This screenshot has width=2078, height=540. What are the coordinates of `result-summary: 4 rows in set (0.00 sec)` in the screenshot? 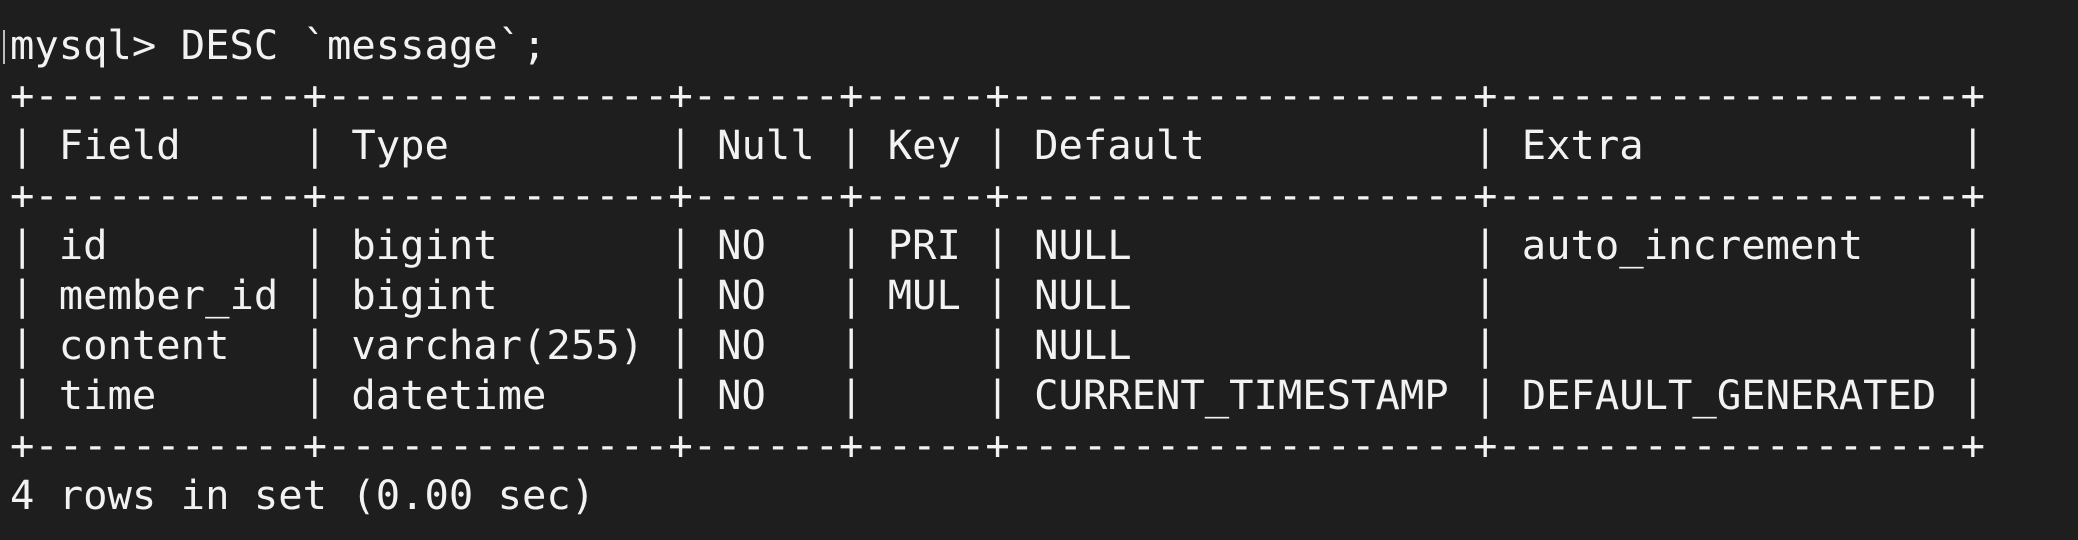 It's located at (303, 495).